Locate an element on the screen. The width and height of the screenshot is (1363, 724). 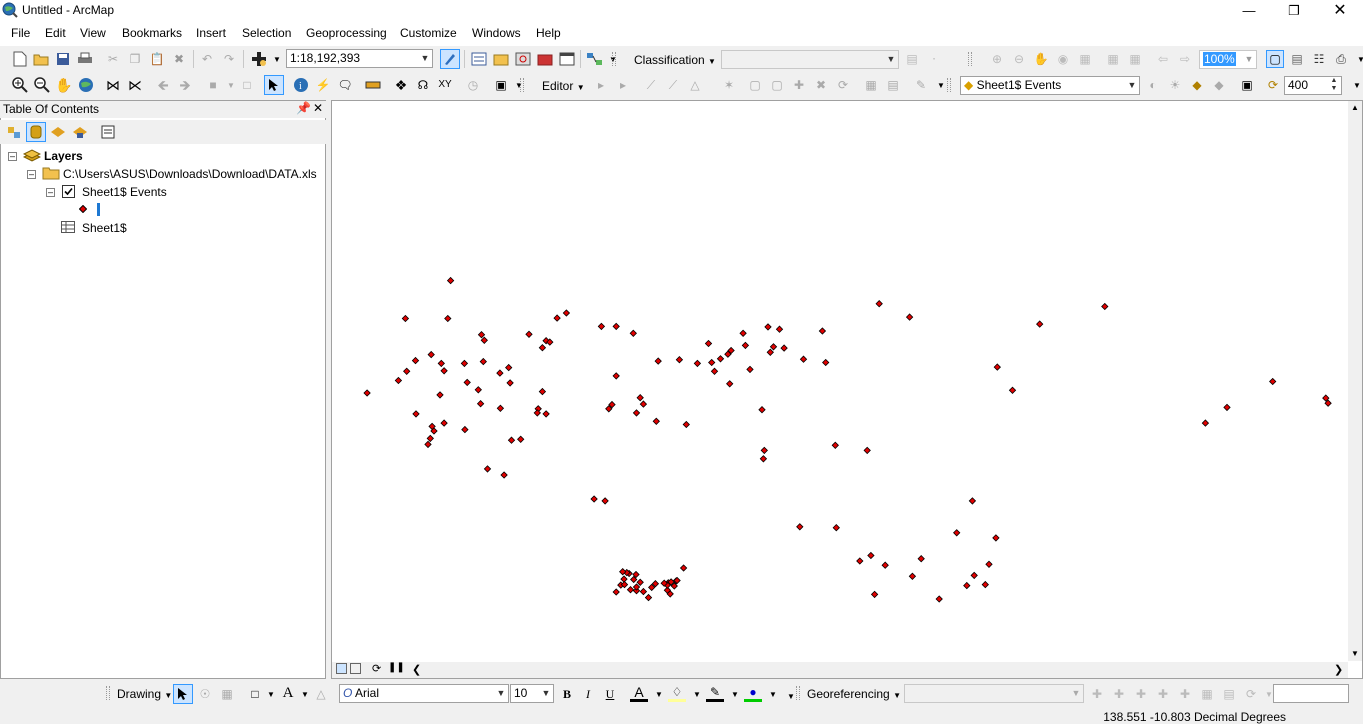
georef-back-icon: ⇦ is located at coordinates (1163, 59).